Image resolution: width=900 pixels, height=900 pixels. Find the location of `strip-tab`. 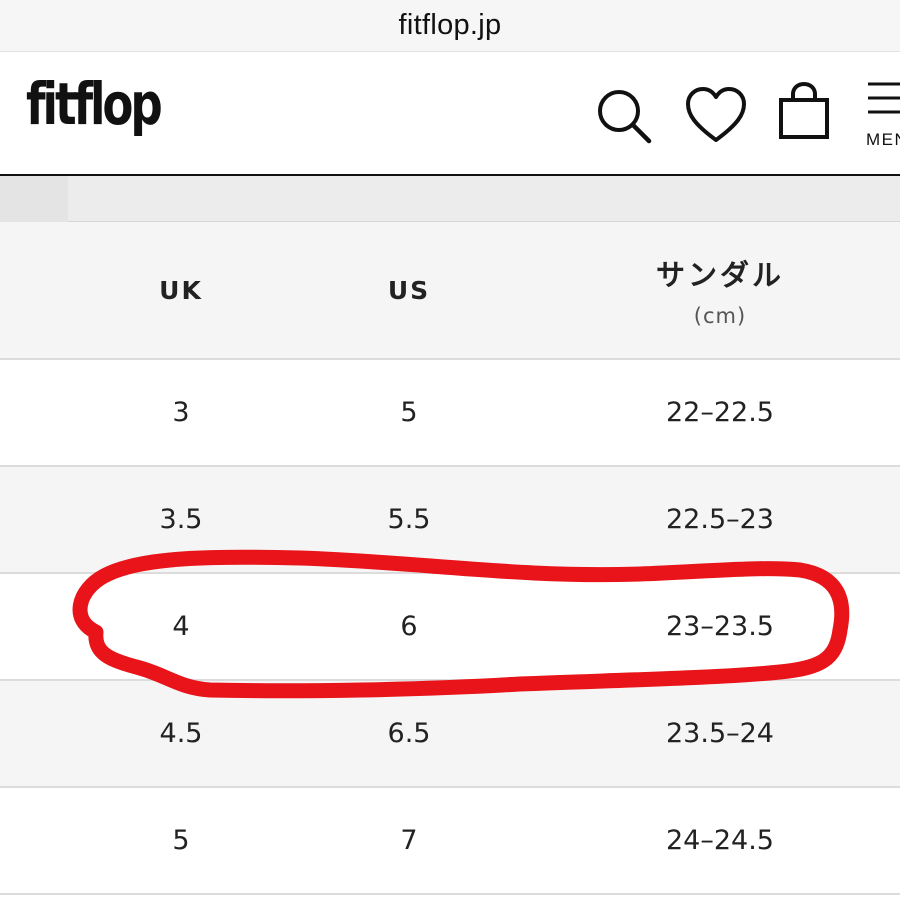

strip-tab is located at coordinates (34, 199).